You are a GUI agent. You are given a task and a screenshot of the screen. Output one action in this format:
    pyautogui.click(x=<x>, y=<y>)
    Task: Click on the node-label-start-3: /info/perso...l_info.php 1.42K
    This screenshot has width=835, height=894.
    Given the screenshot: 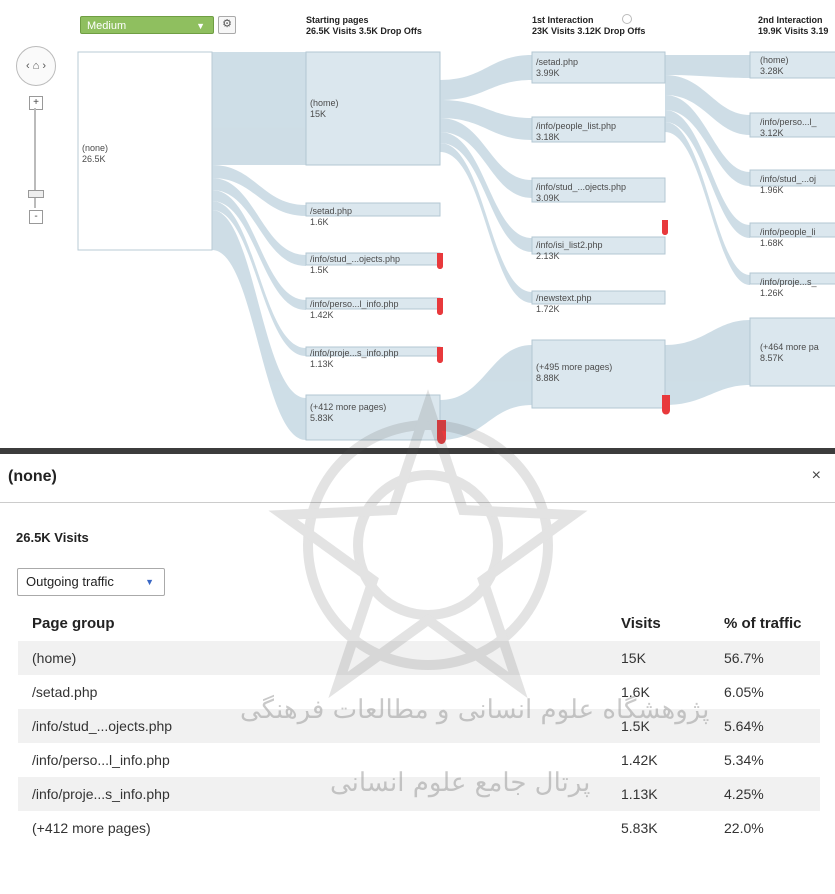 What is the action you would take?
    pyautogui.click(x=354, y=310)
    